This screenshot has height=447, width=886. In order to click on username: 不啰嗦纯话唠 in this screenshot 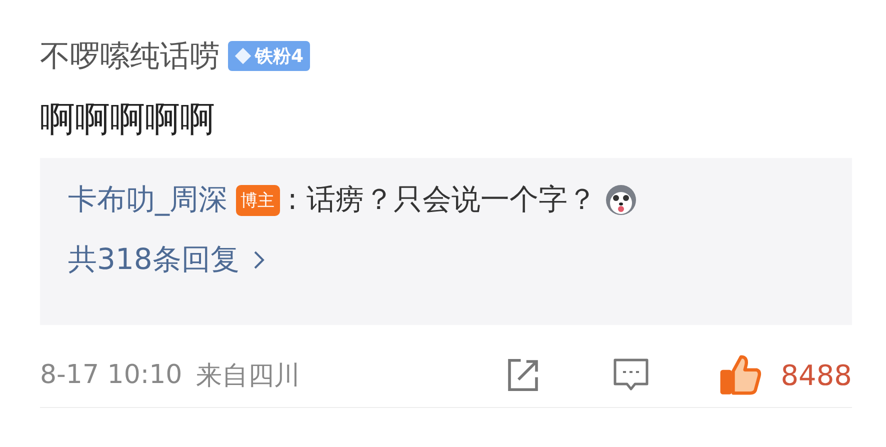, I will do `click(130, 56)`.